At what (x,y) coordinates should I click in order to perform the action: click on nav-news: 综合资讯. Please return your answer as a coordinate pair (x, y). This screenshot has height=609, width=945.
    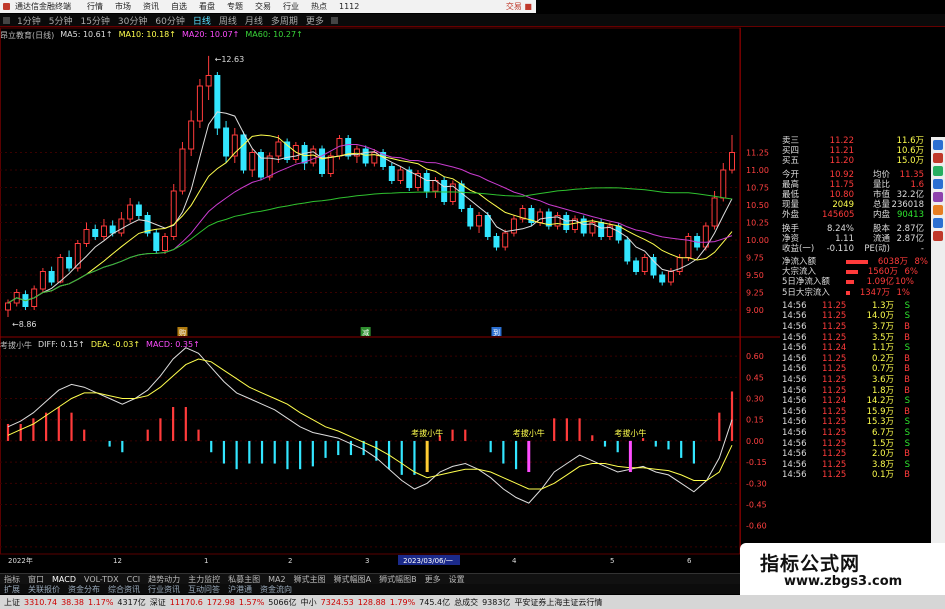
    Looking at the image, I should click on (124, 589).